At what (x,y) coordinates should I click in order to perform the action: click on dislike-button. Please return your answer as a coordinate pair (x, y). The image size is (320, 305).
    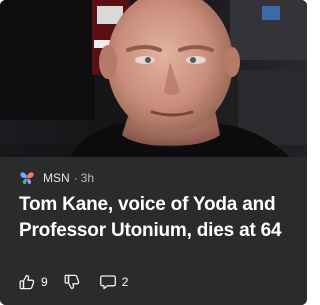
    Looking at the image, I should click on (72, 282).